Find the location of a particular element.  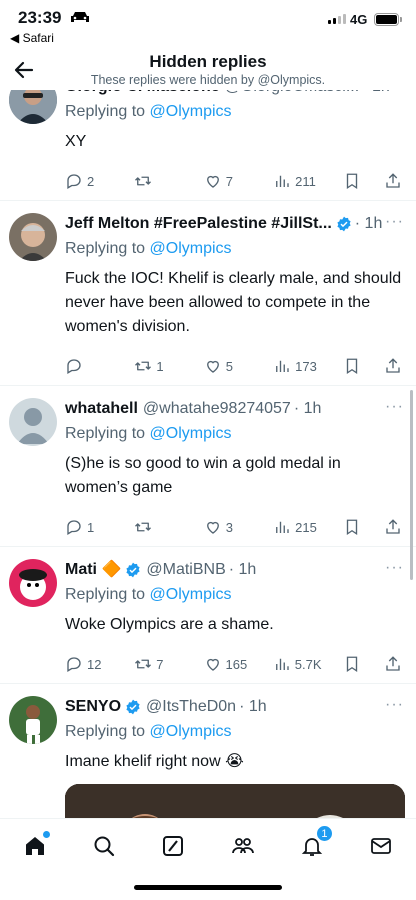

tweet-time: · 1h is located at coordinates (242, 569).